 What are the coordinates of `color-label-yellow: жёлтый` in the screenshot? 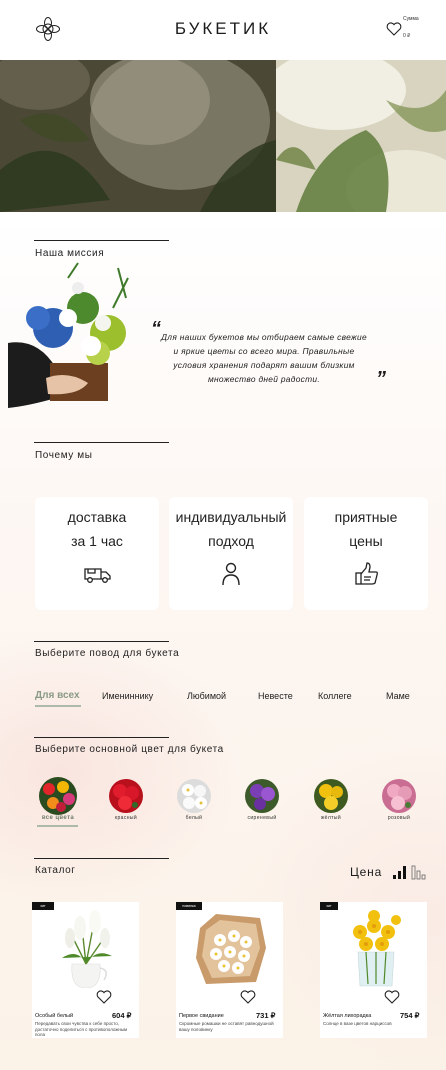 It's located at (331, 818).